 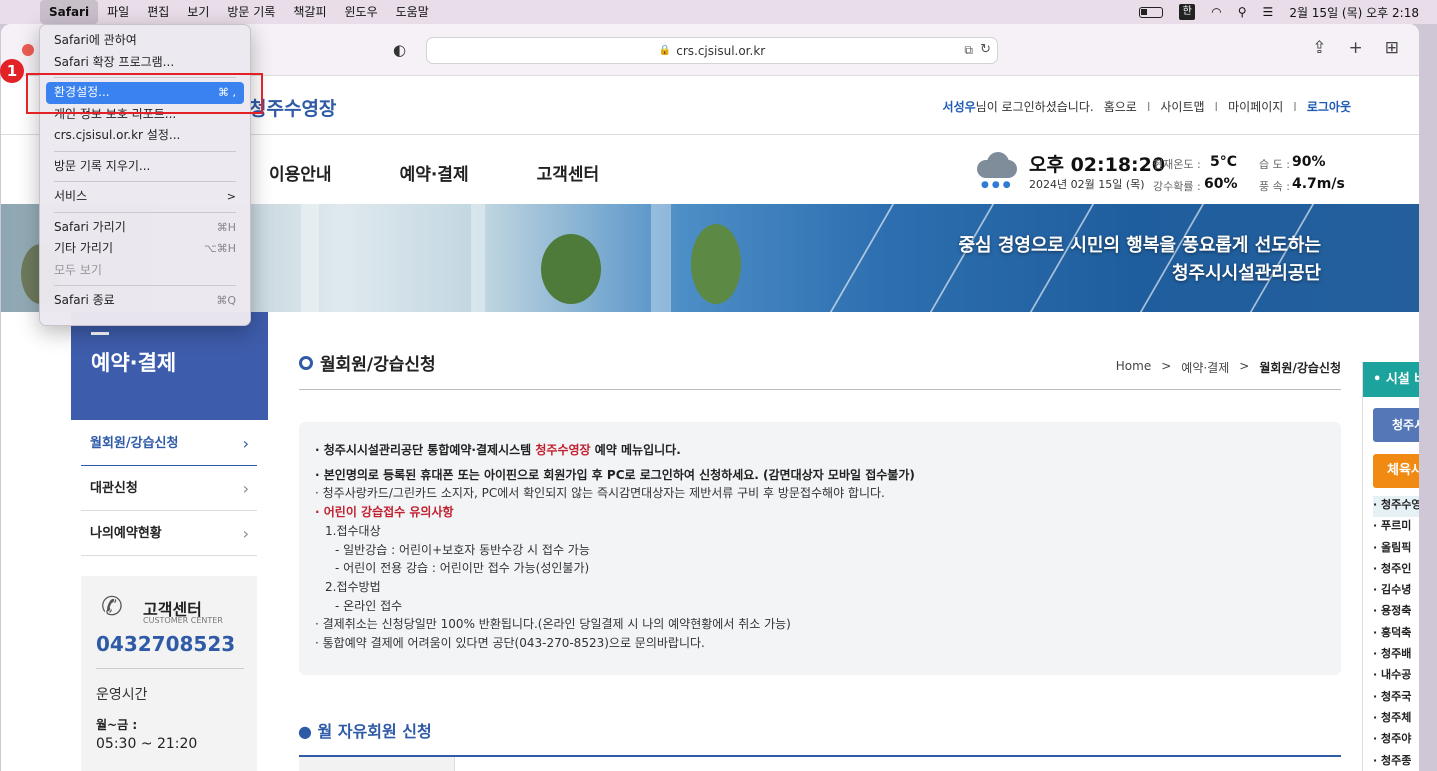 I want to click on temp-value: 5°C, so click(x=1224, y=162).